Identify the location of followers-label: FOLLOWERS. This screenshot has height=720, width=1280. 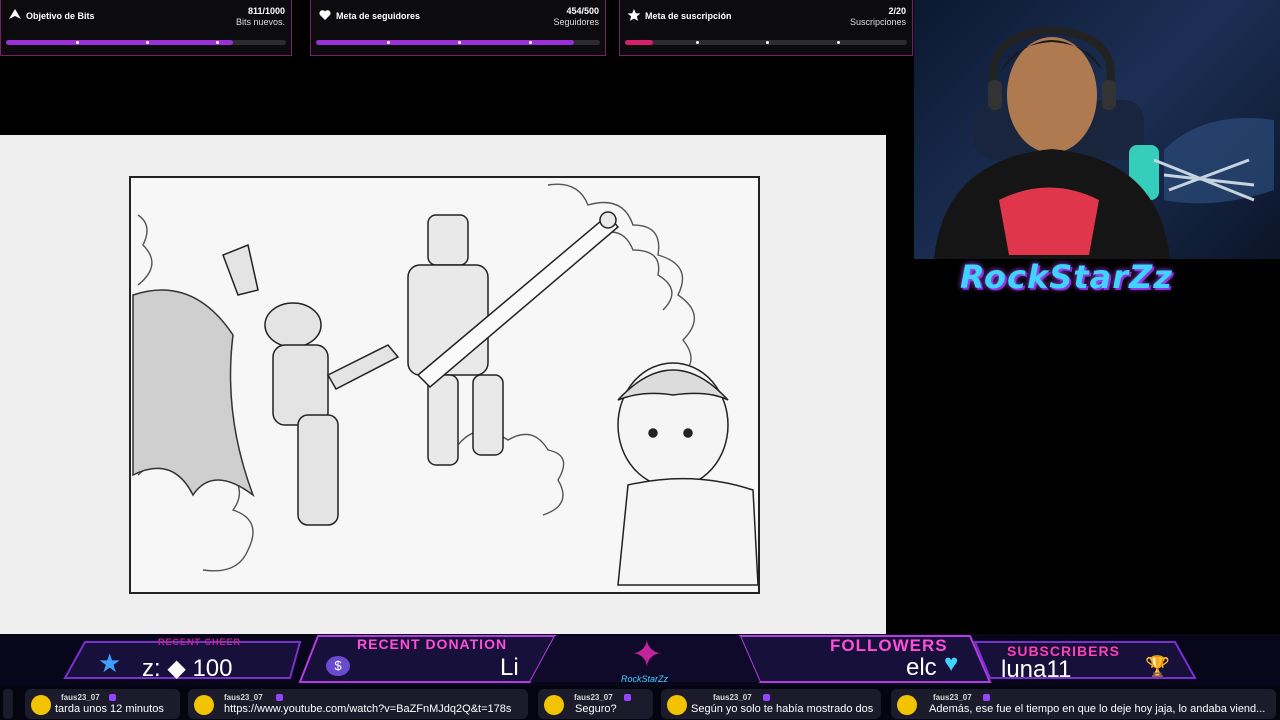
(889, 645).